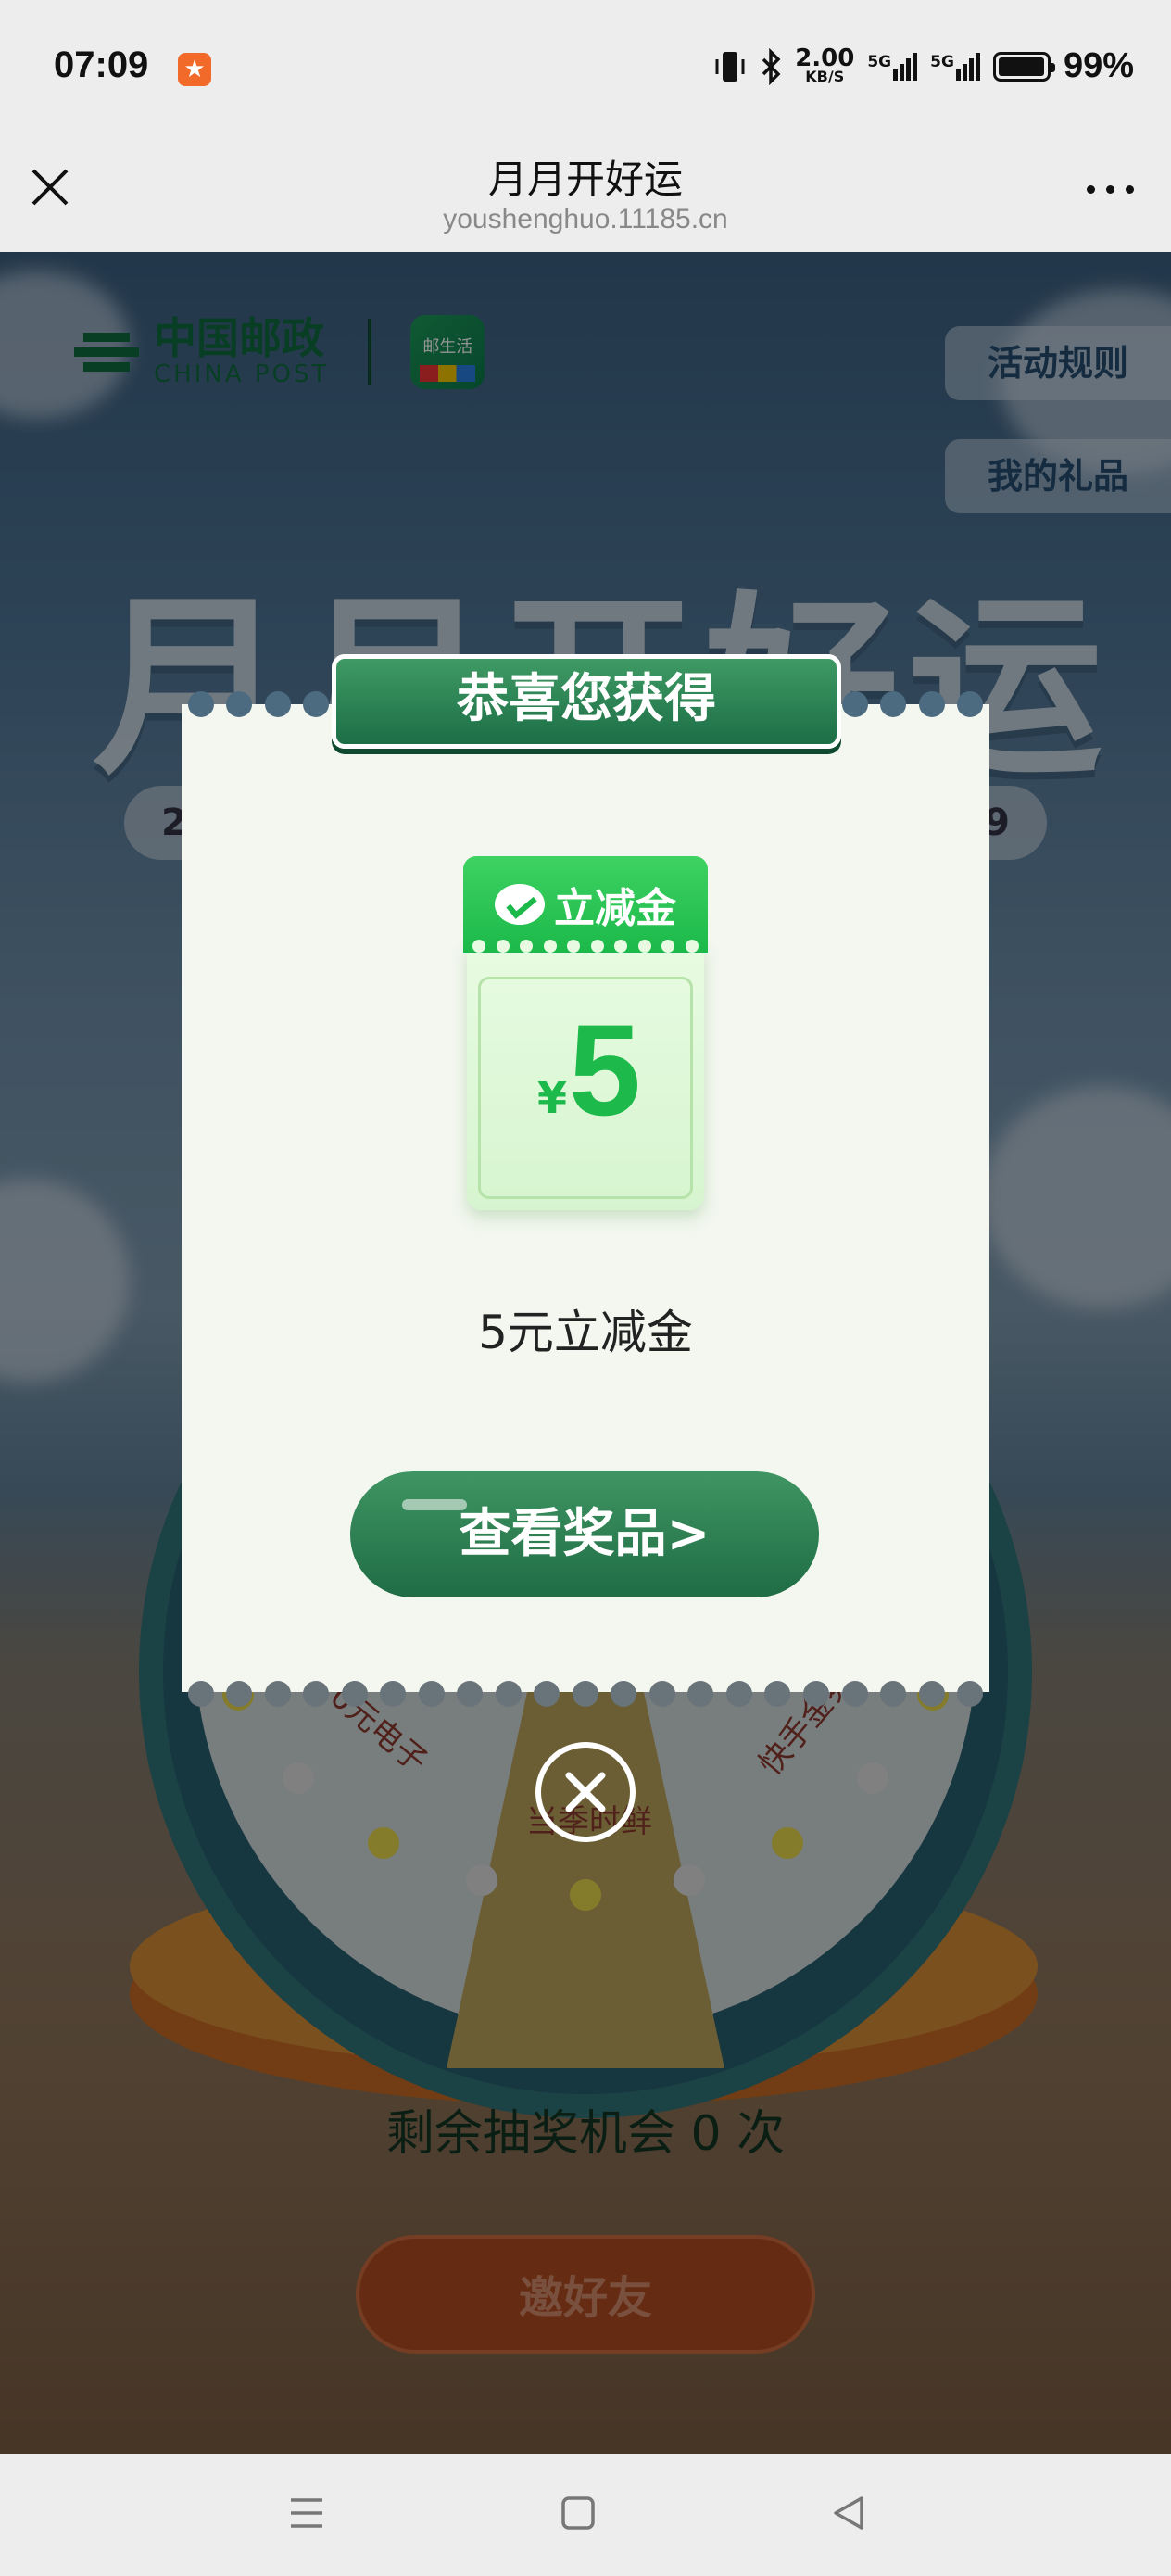 The width and height of the screenshot is (1171, 2576). What do you see at coordinates (585, 1694) in the screenshot?
I see `modal-scallop-bottom` at bounding box center [585, 1694].